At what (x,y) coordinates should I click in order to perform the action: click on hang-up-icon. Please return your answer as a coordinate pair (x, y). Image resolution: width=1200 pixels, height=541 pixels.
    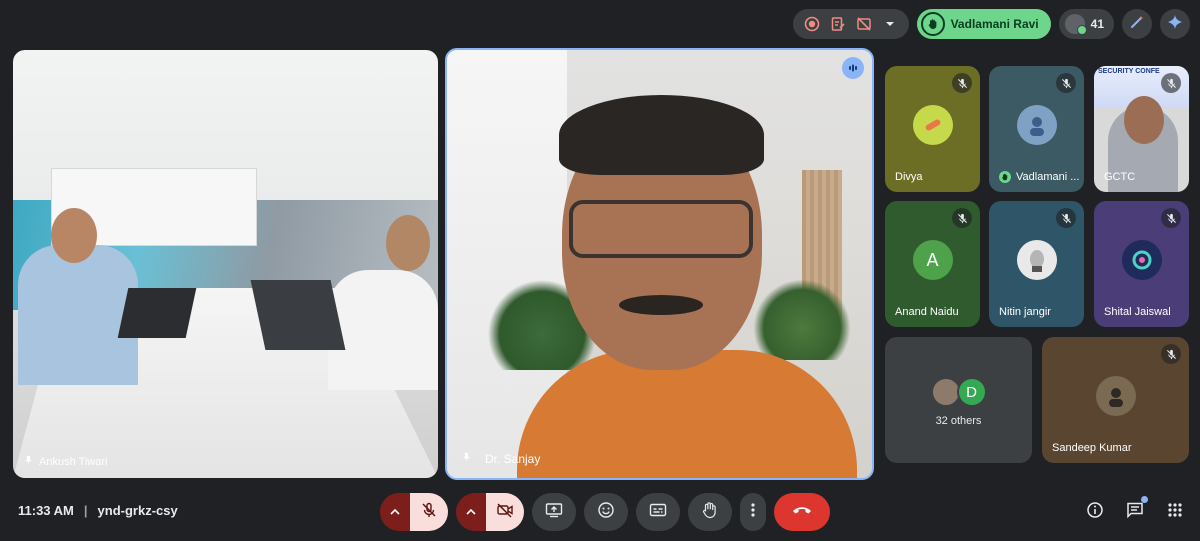
    Looking at the image, I should click on (802, 512).